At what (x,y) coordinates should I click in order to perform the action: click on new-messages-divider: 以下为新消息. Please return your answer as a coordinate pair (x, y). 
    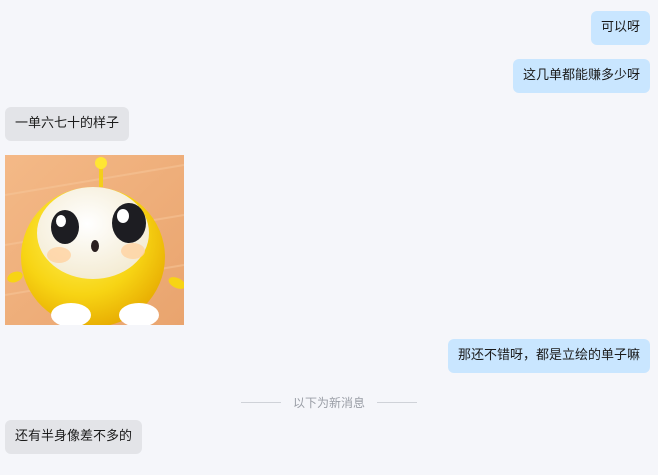
    Looking at the image, I should click on (329, 402).